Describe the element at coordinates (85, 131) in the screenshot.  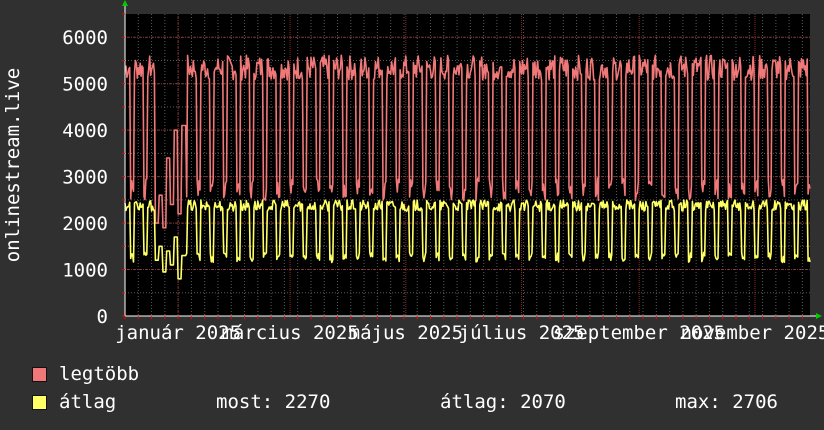
I see `y-tick-label: 4000` at that location.